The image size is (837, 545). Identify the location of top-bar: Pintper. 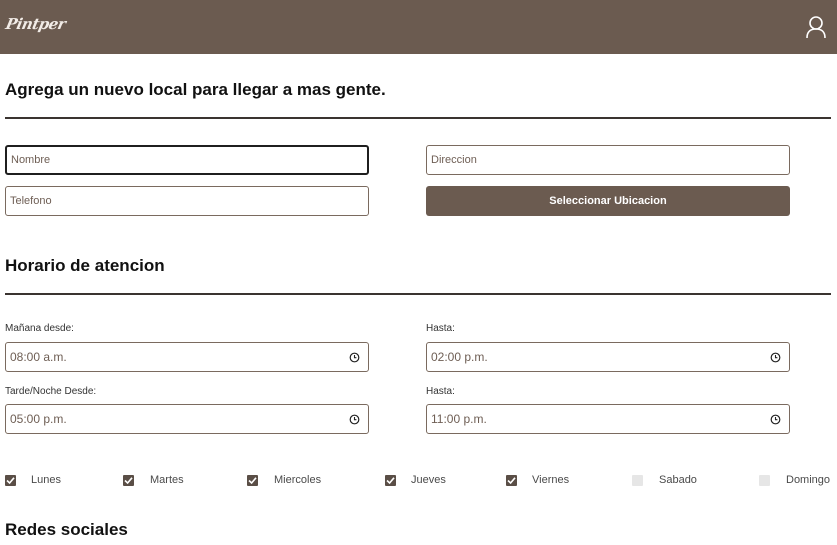
(418, 27).